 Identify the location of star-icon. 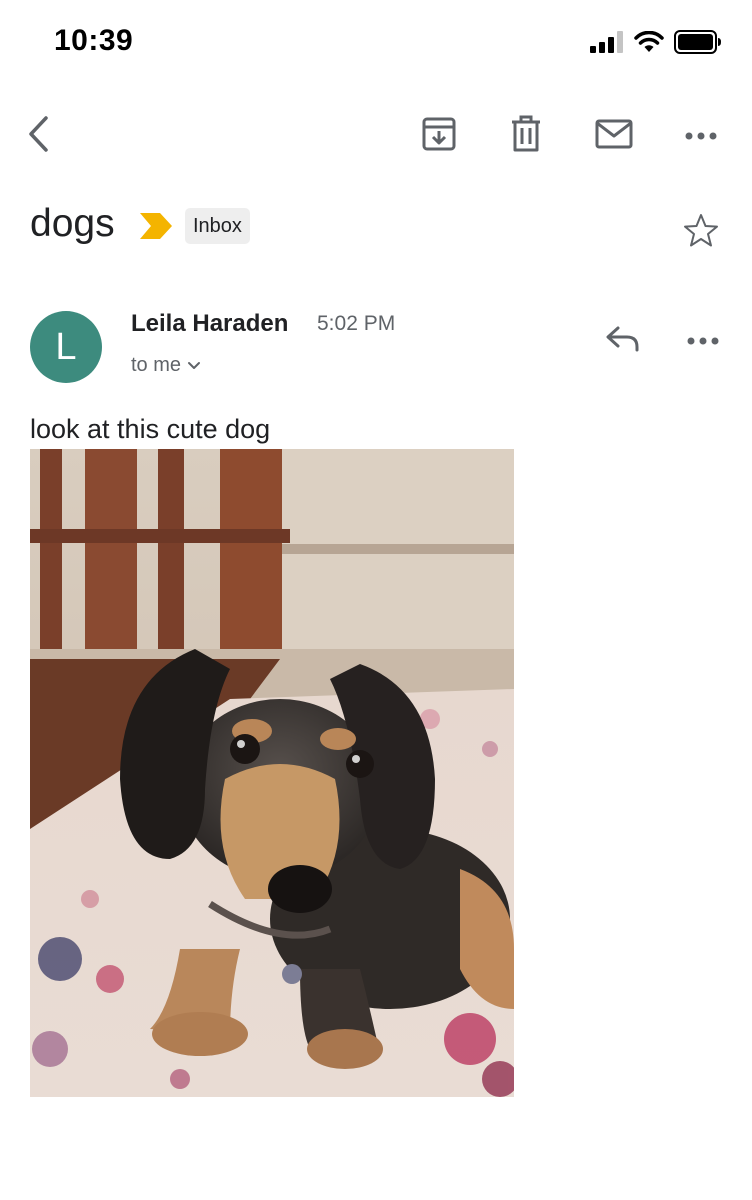
(701, 233).